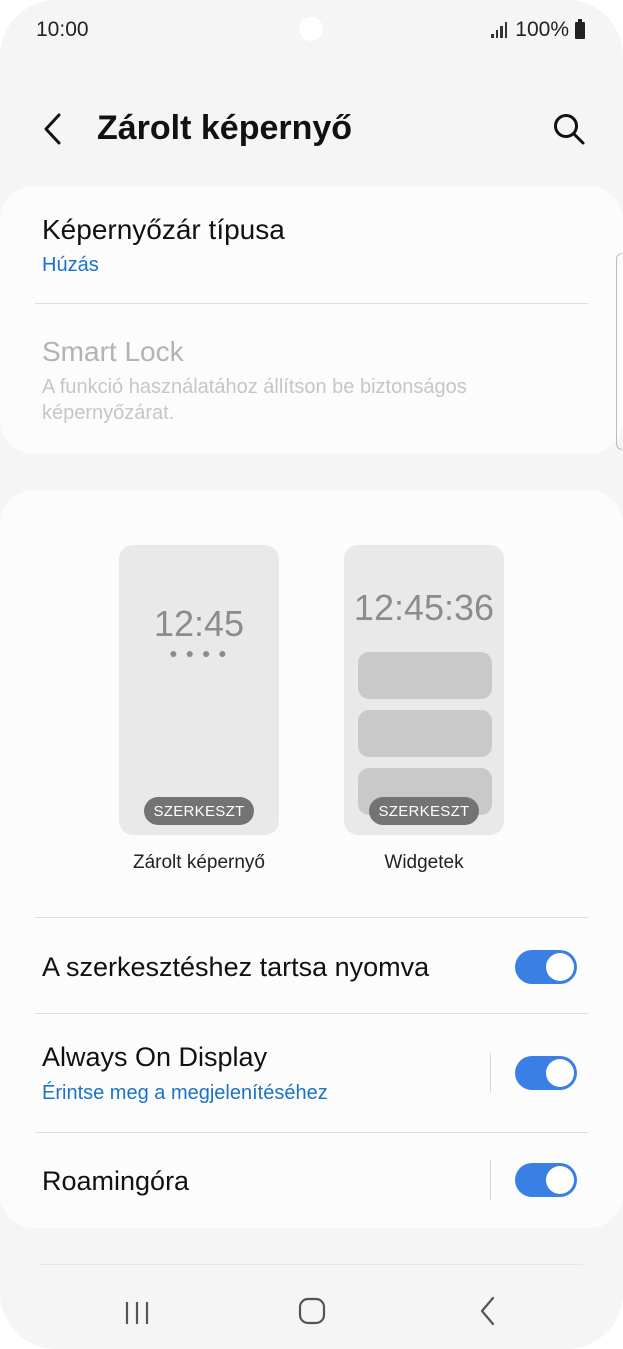 This screenshot has height=1349, width=623. Describe the element at coordinates (225, 128) in the screenshot. I see `page-title: Zárolt képernyő` at that location.